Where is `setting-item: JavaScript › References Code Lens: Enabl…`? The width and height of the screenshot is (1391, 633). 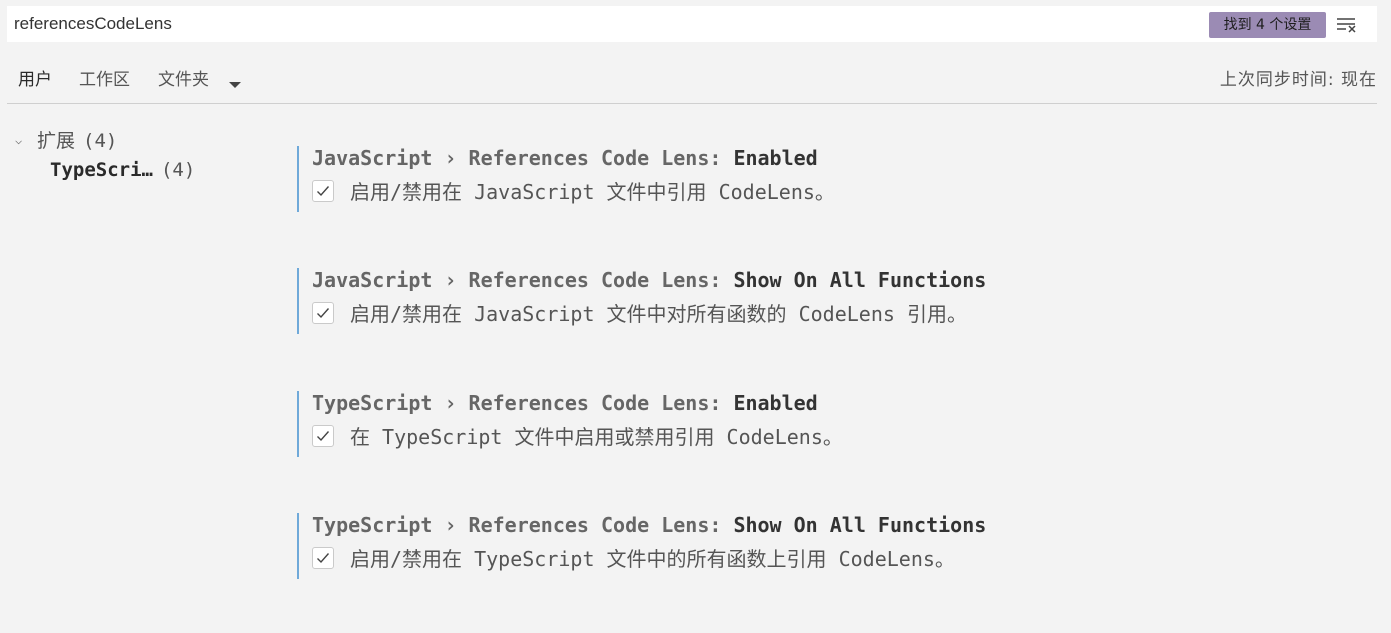
setting-item: JavaScript › References Code Lens: Enabl… is located at coordinates (828, 179).